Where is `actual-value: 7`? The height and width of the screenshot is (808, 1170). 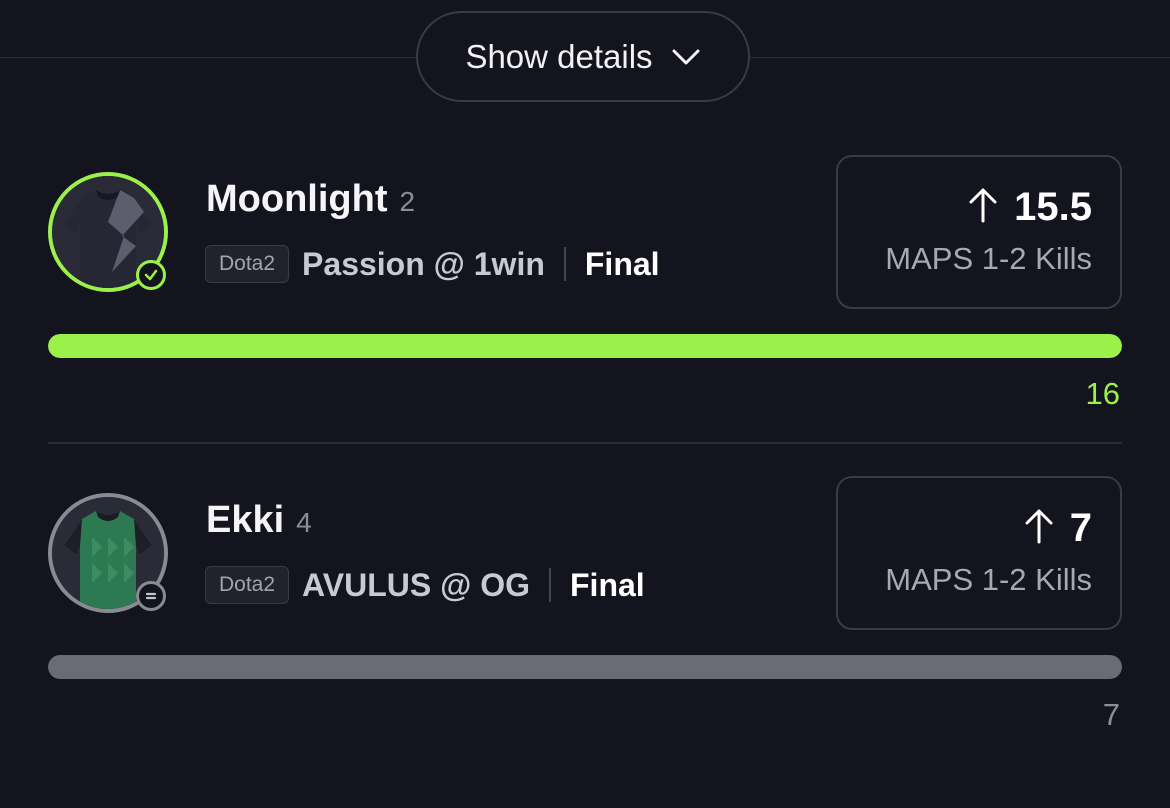 actual-value: 7 is located at coordinates (1111, 714).